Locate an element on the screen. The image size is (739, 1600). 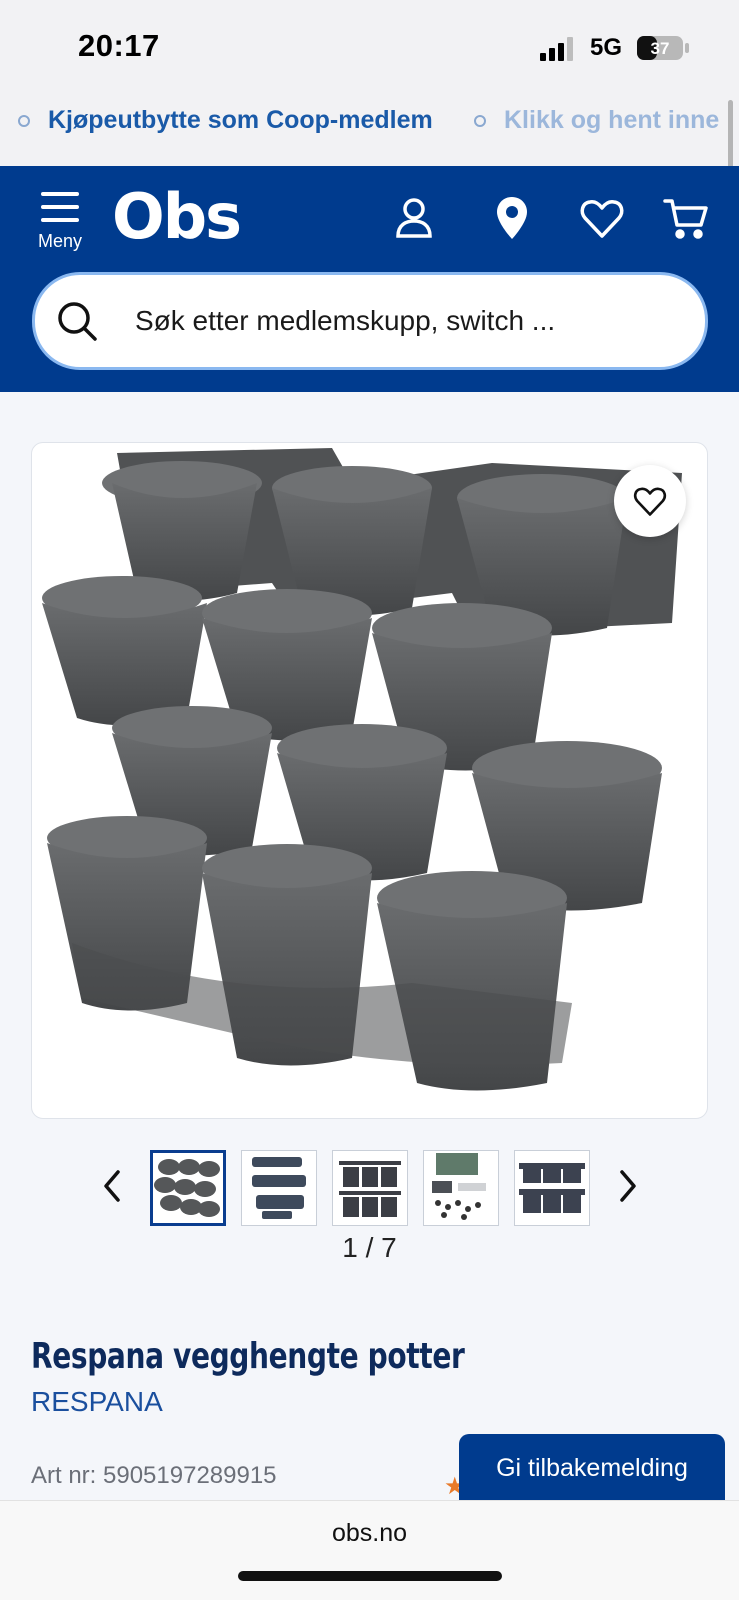
product-title: Respana vegghengte potter is located at coordinates (248, 1356).